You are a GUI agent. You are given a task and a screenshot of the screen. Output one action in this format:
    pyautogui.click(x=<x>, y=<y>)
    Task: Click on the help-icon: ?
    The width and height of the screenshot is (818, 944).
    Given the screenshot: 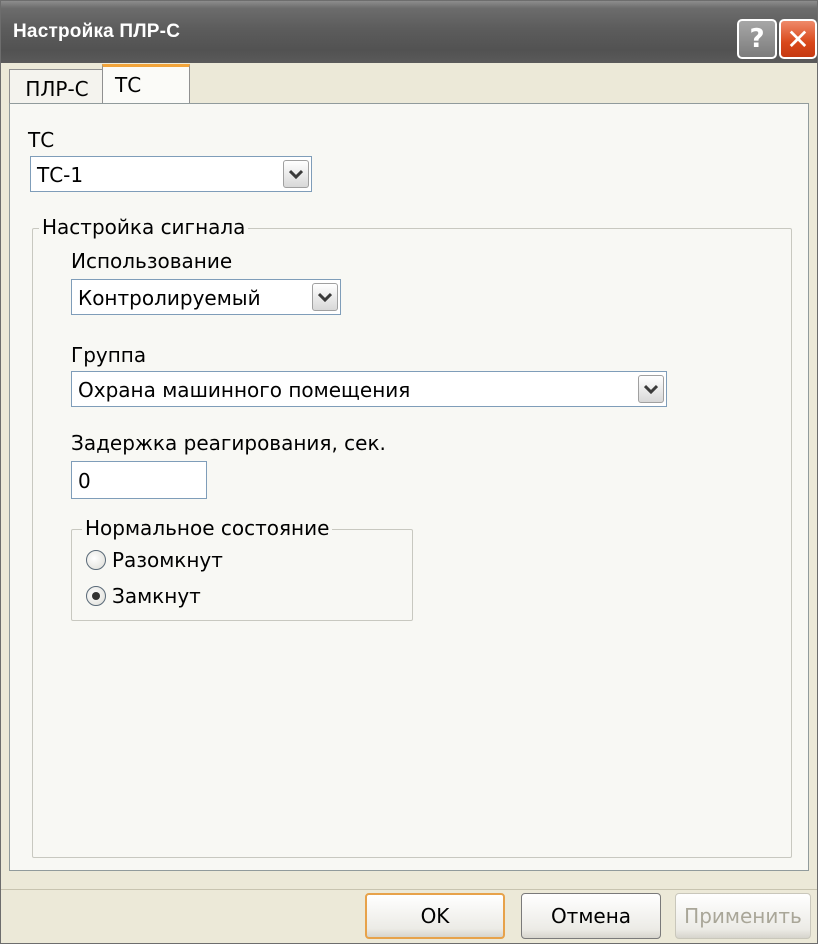 What is the action you would take?
    pyautogui.click(x=757, y=39)
    